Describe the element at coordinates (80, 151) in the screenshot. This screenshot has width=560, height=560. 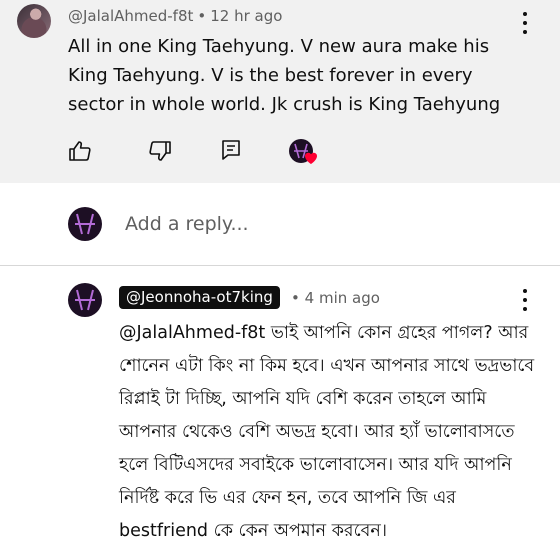
I see `thumbs-up-icon` at that location.